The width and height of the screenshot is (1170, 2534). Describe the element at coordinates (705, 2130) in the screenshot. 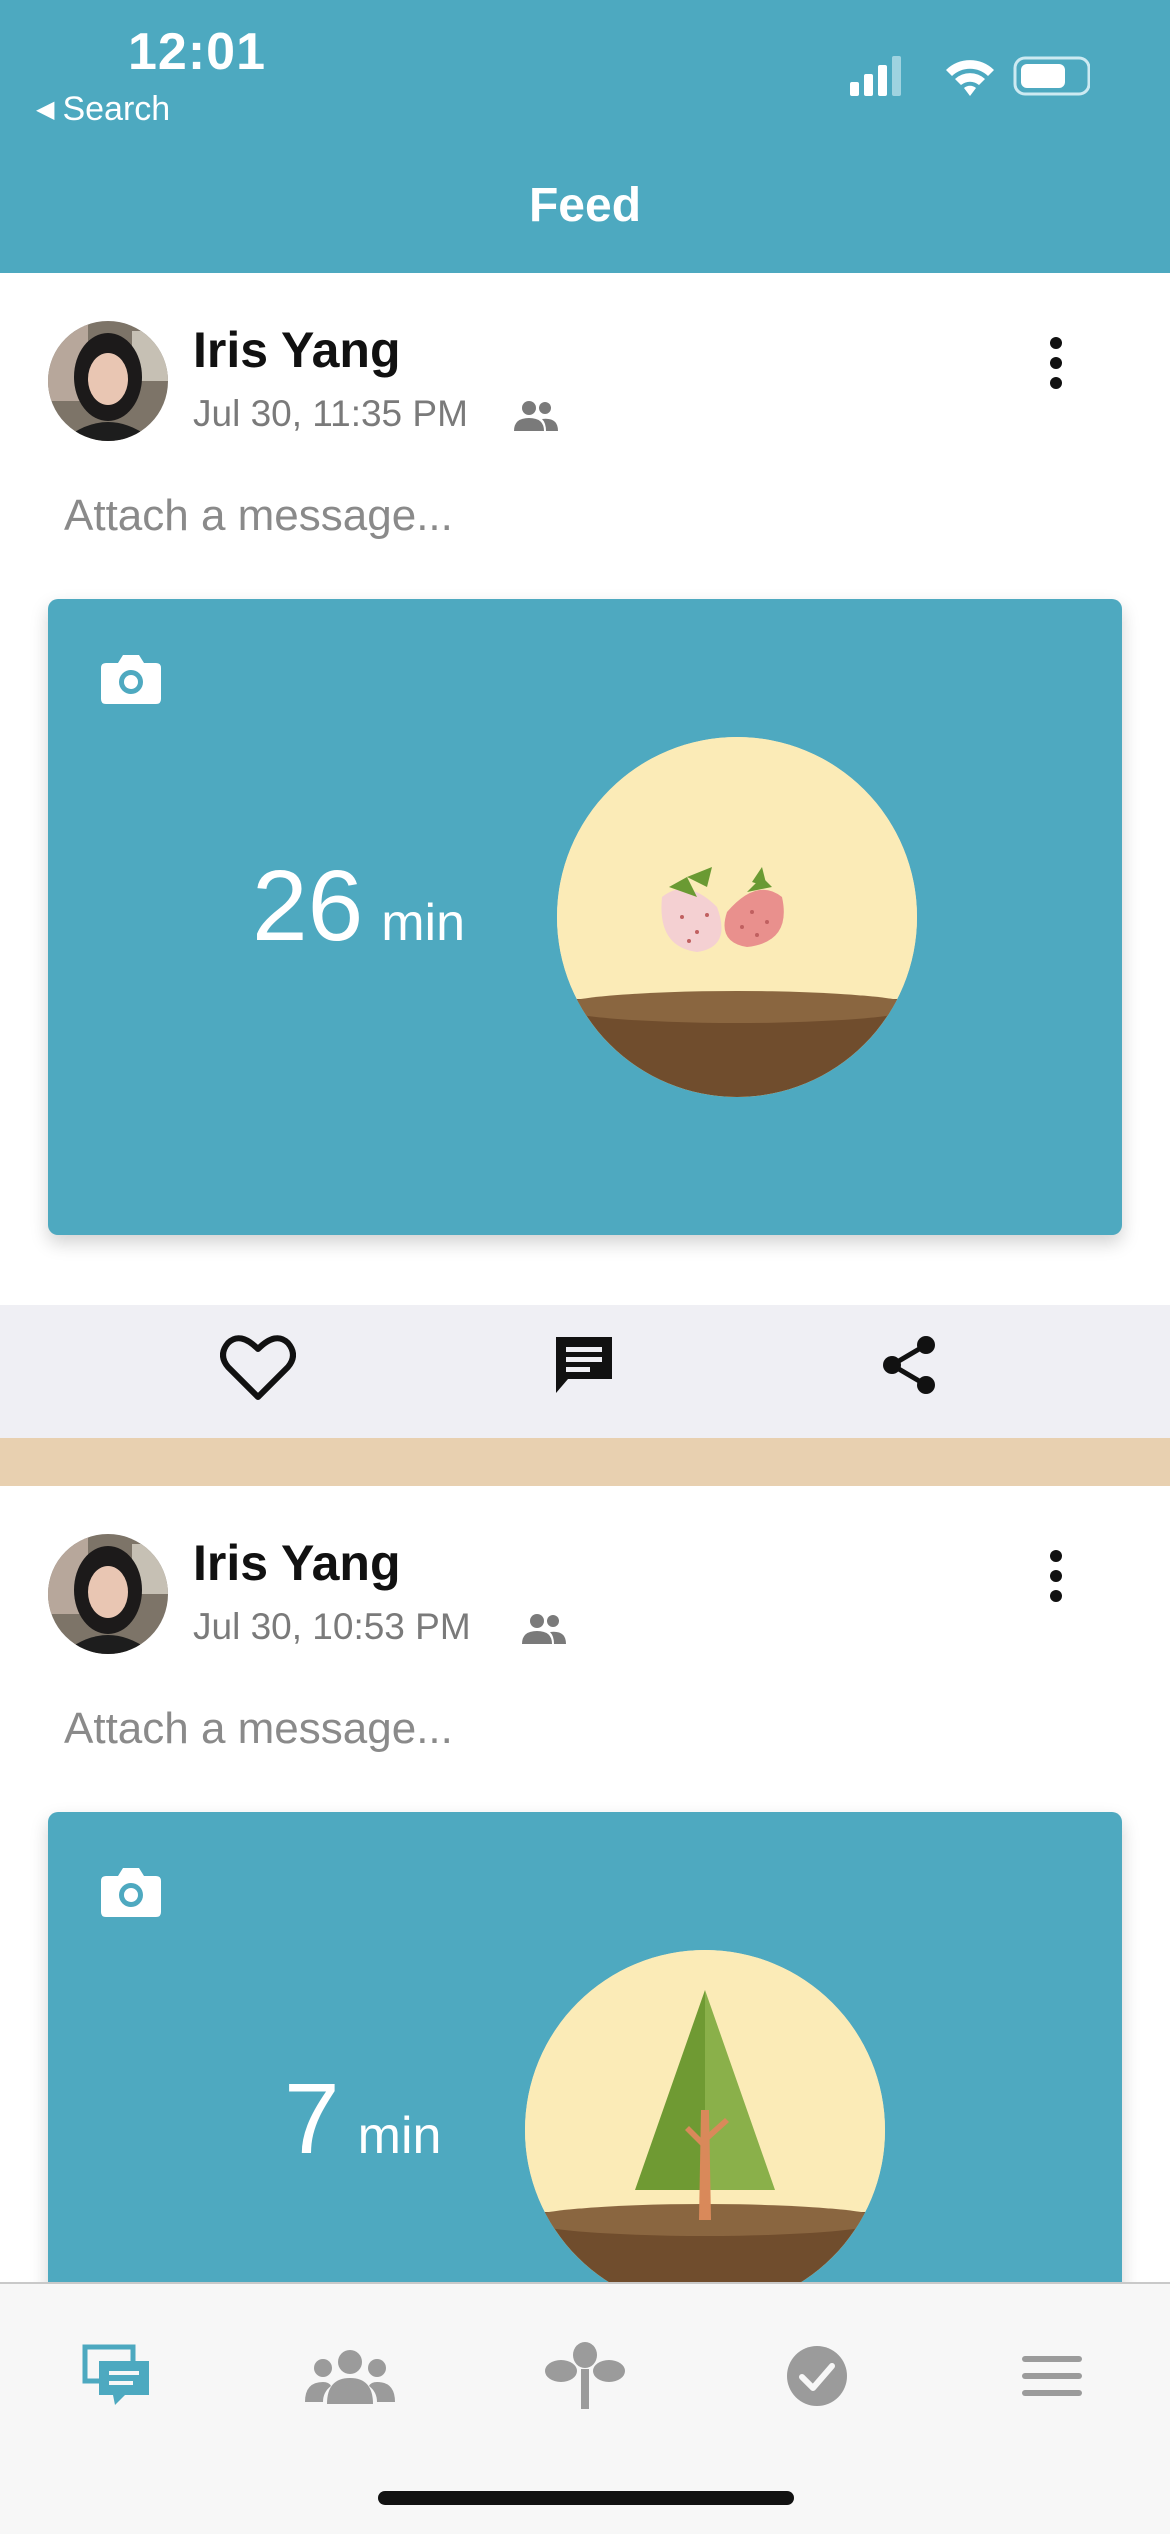

I see `tree-plant-image` at that location.